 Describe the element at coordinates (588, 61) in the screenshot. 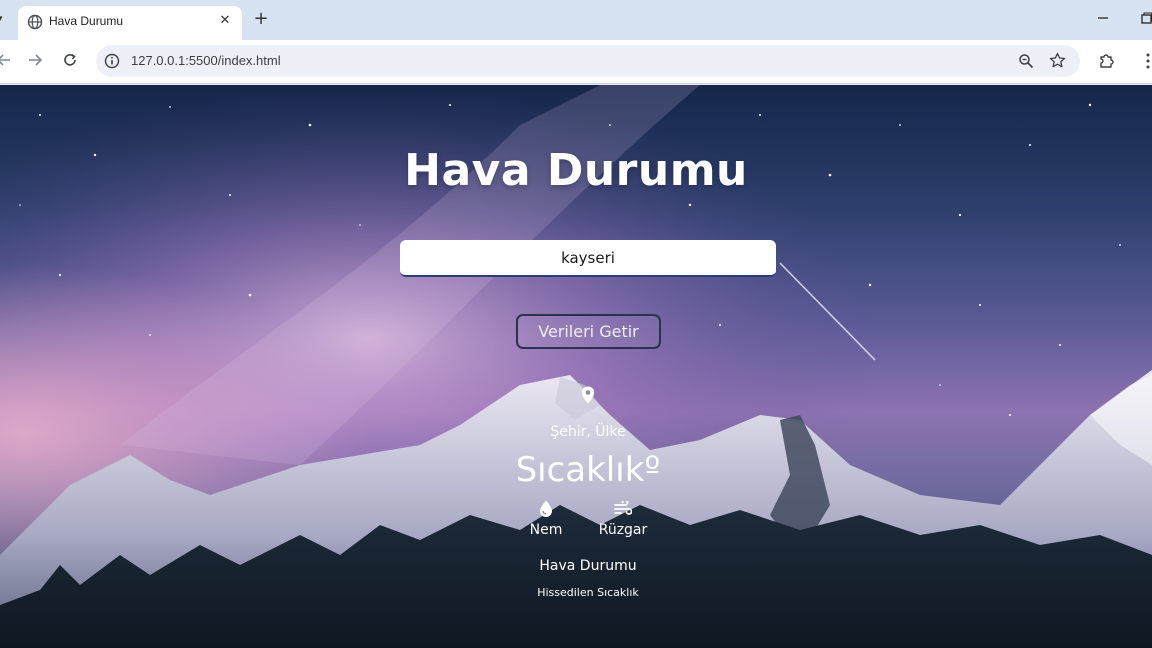

I see `address-bar: 127.0.0.1:5500/index.html` at that location.